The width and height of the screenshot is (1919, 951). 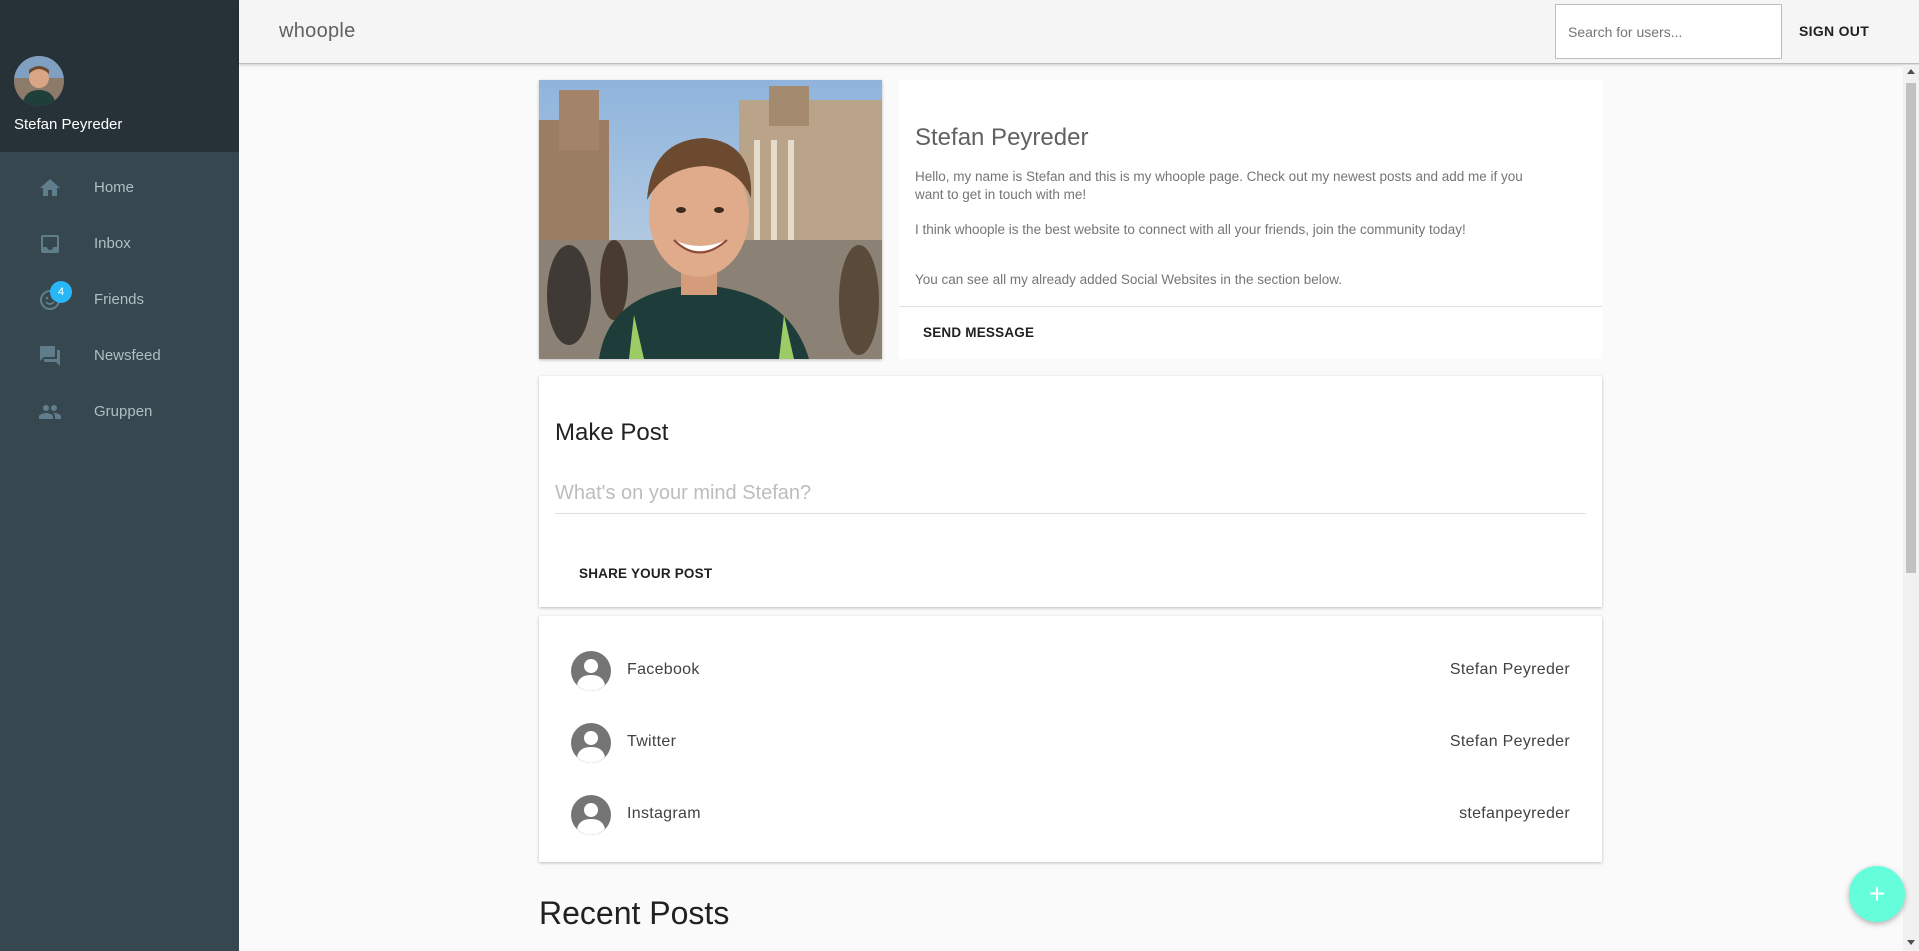 What do you see at coordinates (112, 243) in the screenshot?
I see `sidebar-item-label: Inbox` at bounding box center [112, 243].